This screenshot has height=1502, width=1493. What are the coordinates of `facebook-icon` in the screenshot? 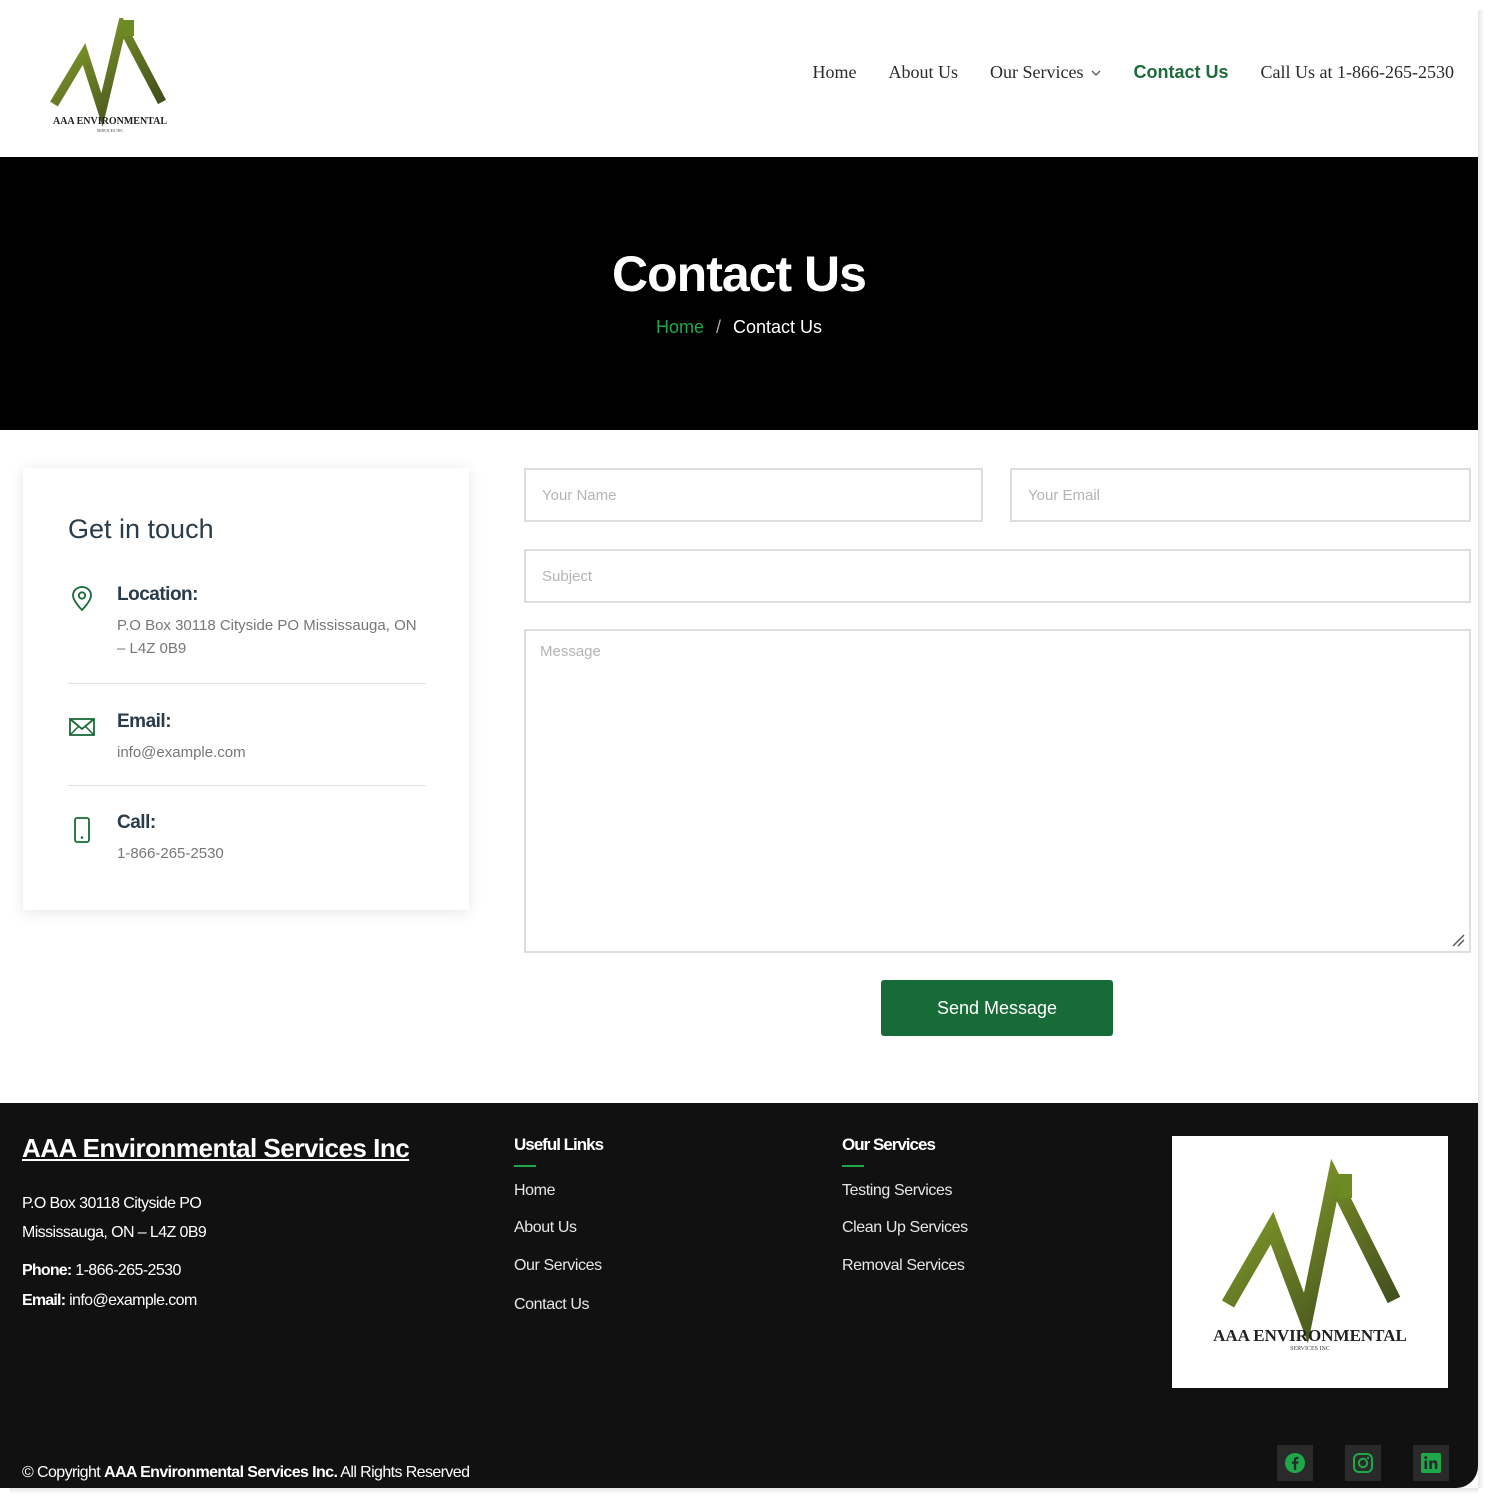 It's located at (1295, 1463).